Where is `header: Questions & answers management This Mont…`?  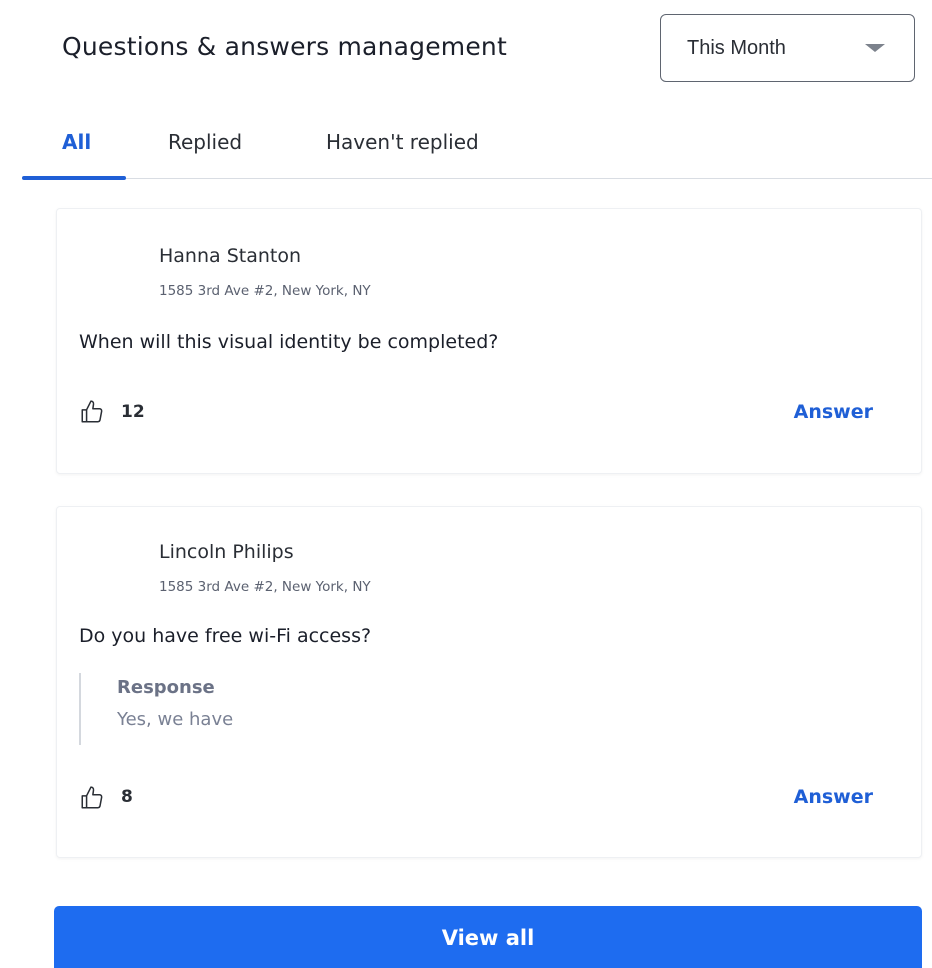 header: Questions & answers management This Mont… is located at coordinates (490, 48).